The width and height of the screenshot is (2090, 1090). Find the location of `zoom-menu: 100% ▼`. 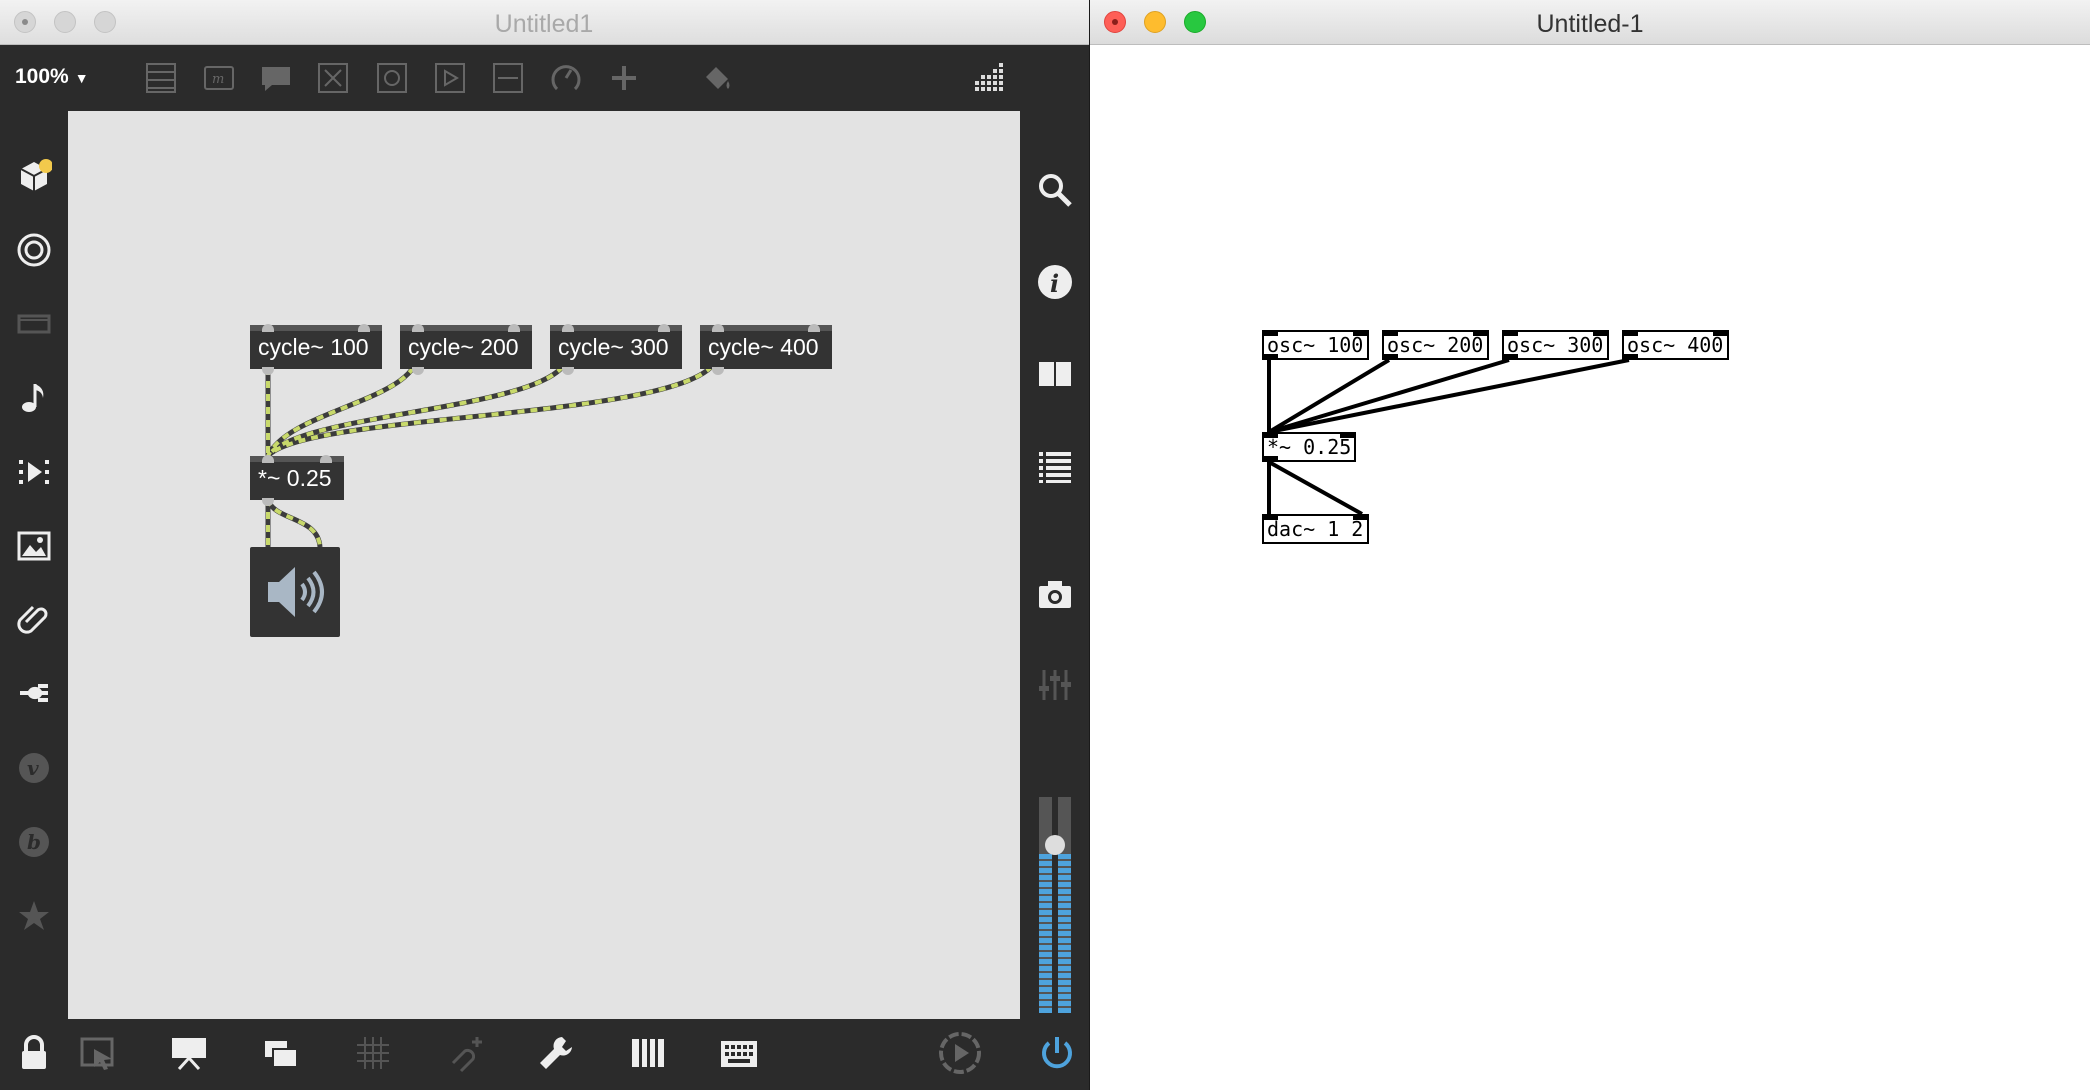

zoom-menu: 100% ▼ is located at coordinates (52, 77).